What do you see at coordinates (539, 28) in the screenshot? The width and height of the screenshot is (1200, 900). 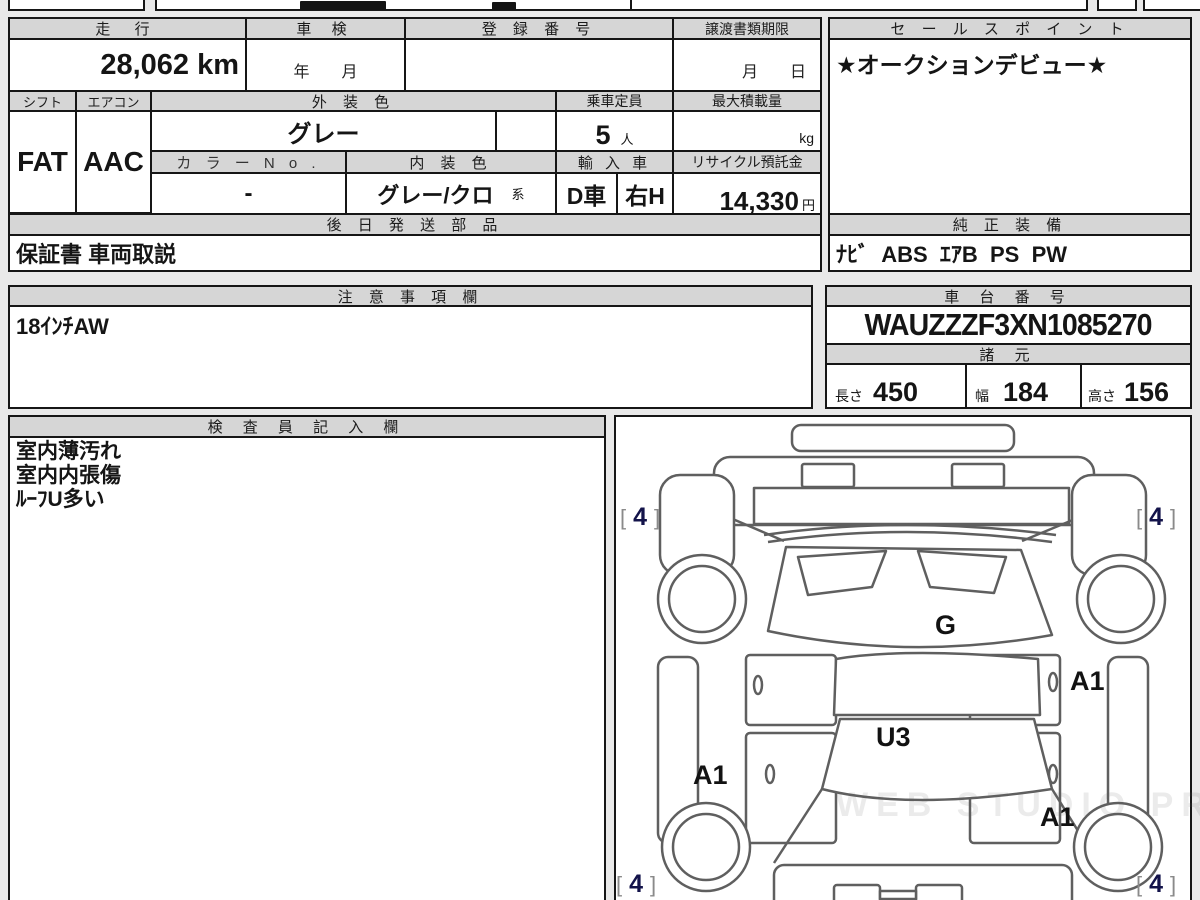 I see `registration-header: 登 録 番 号` at bounding box center [539, 28].